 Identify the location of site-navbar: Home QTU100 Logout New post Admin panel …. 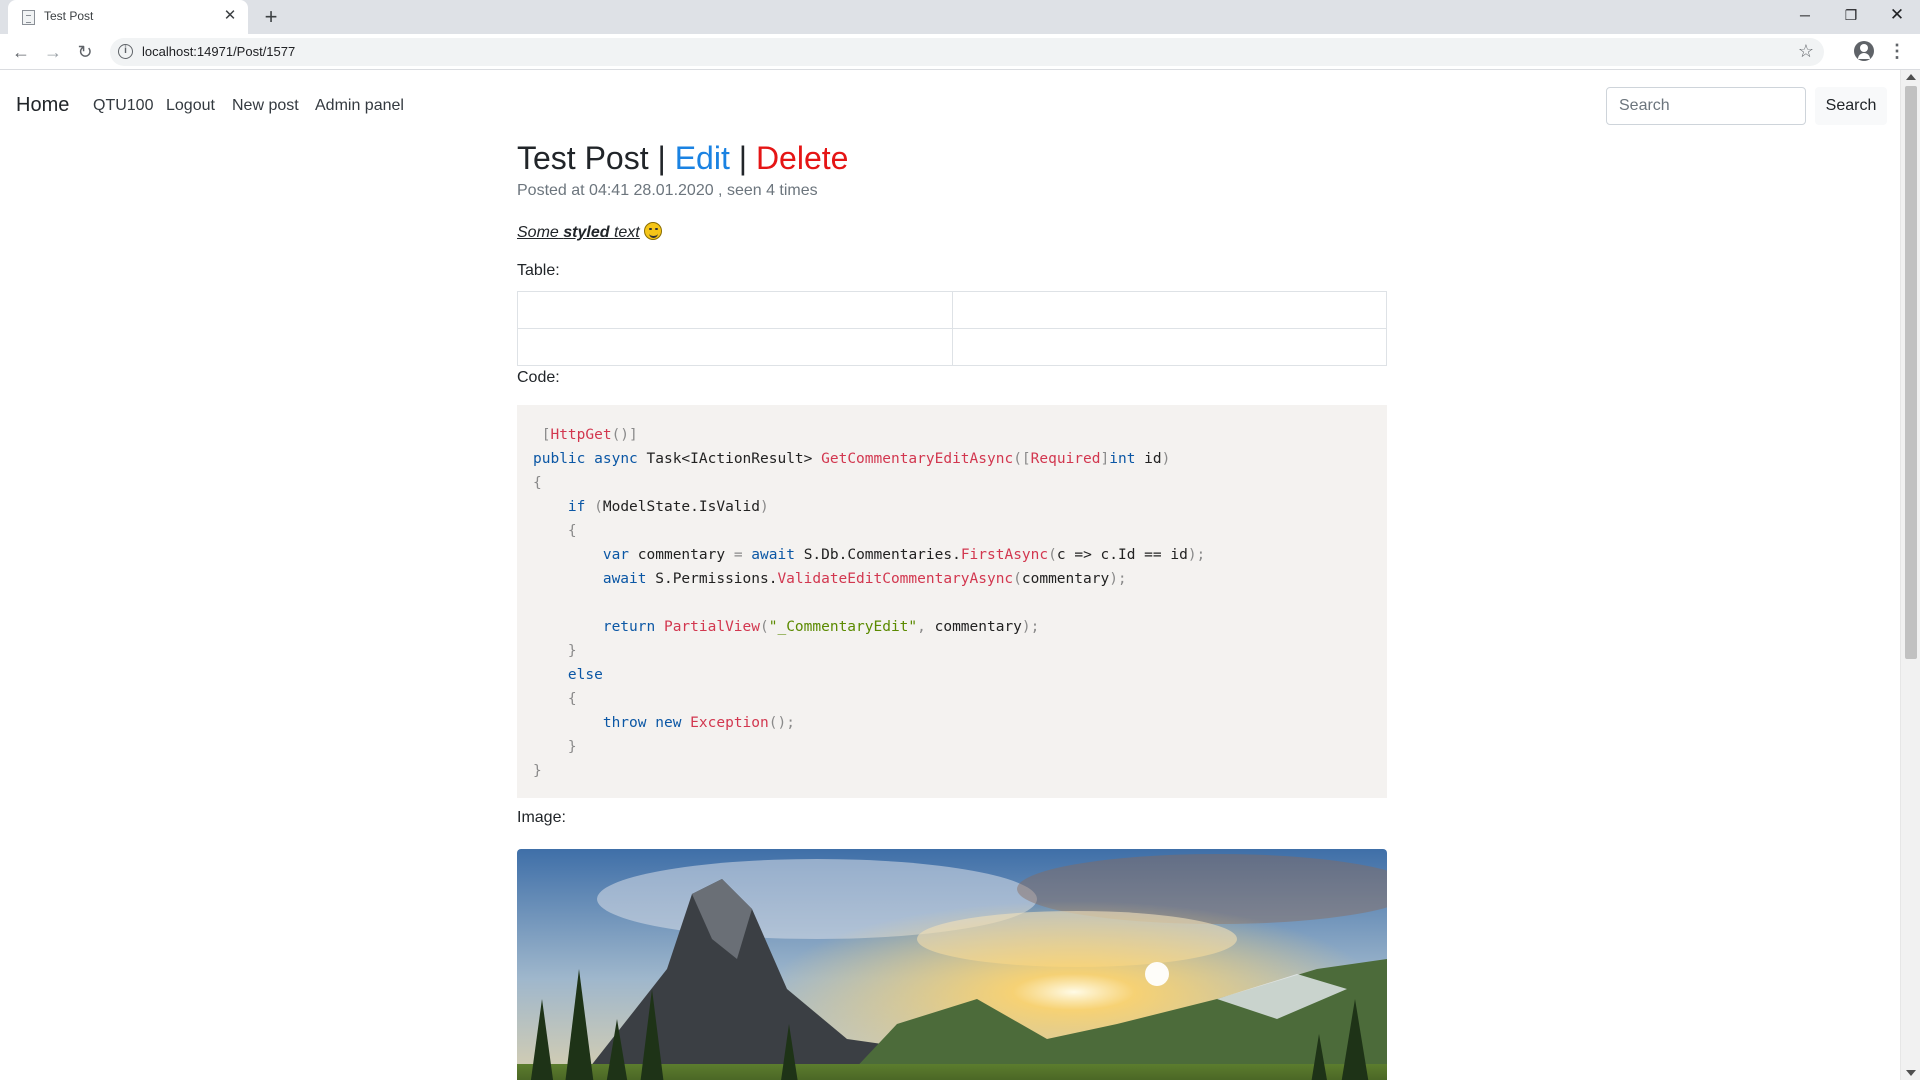
(950, 106).